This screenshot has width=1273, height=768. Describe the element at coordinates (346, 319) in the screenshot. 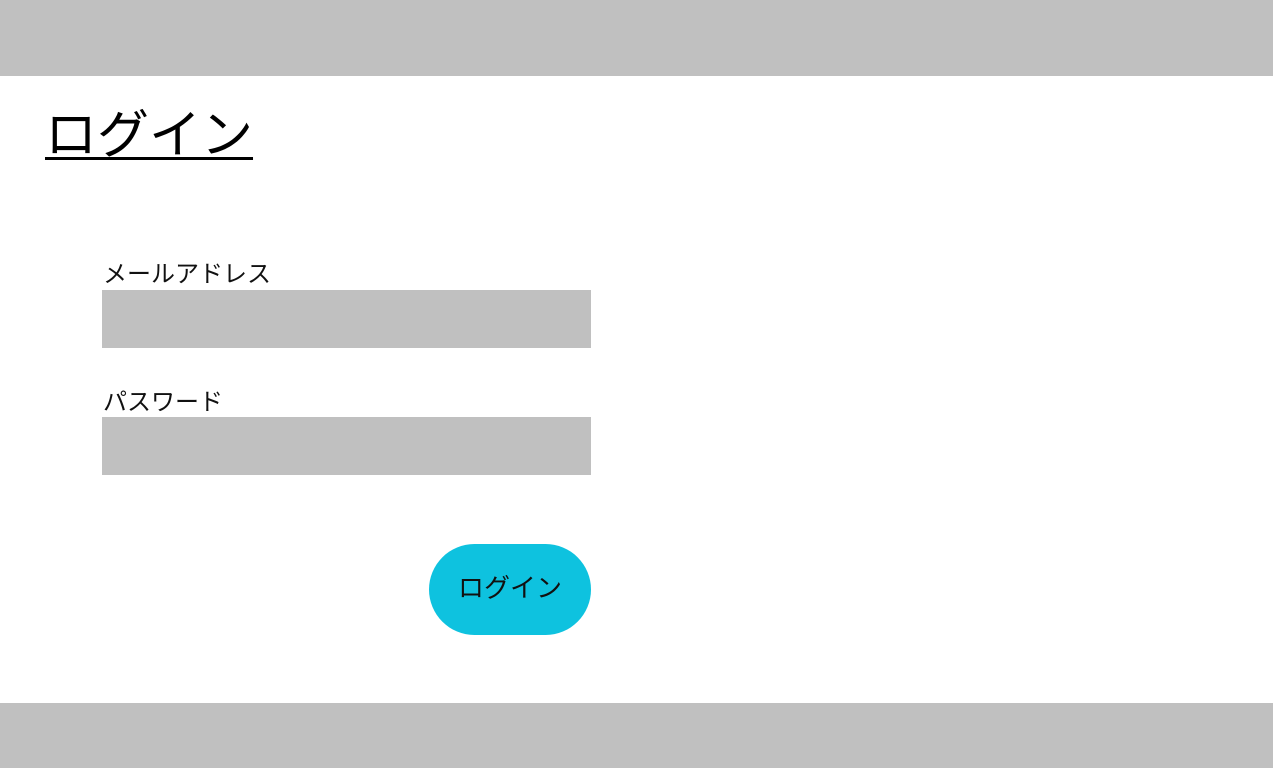

I see `email-field` at that location.